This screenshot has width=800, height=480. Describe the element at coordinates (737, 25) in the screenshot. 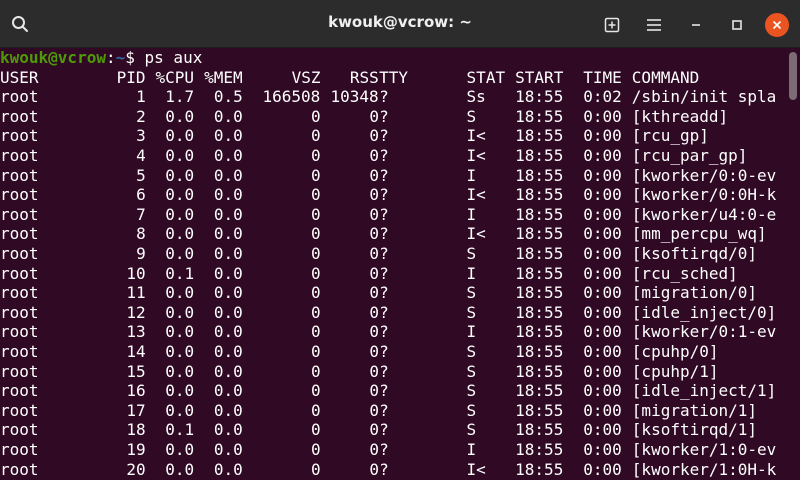

I see `maximize-button` at that location.